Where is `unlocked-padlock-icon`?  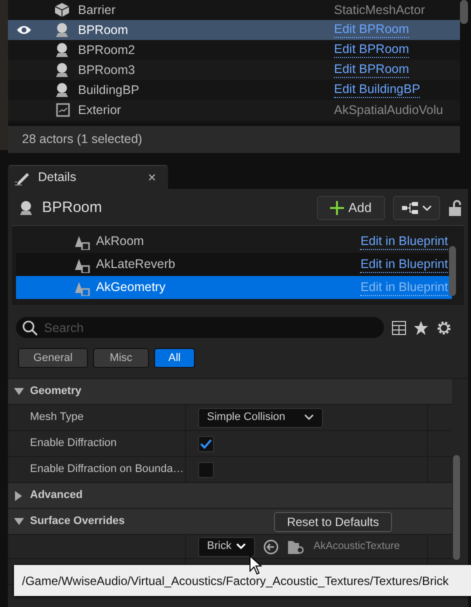 unlocked-padlock-icon is located at coordinates (455, 208).